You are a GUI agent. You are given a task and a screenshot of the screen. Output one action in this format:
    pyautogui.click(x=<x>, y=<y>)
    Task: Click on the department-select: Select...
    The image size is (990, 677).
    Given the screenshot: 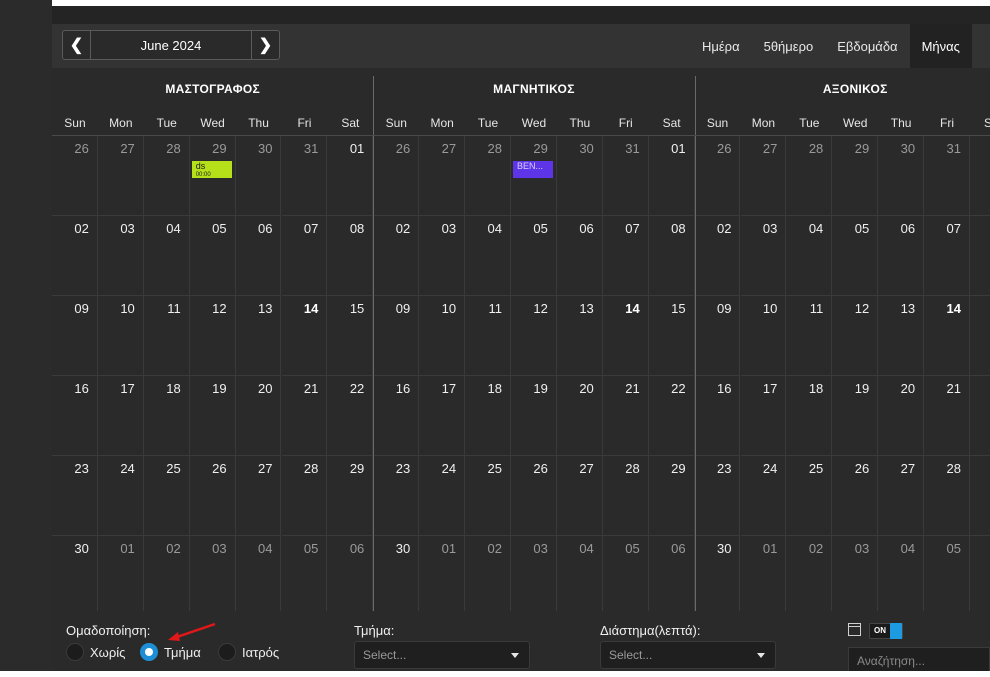 What is the action you would take?
    pyautogui.click(x=442, y=655)
    